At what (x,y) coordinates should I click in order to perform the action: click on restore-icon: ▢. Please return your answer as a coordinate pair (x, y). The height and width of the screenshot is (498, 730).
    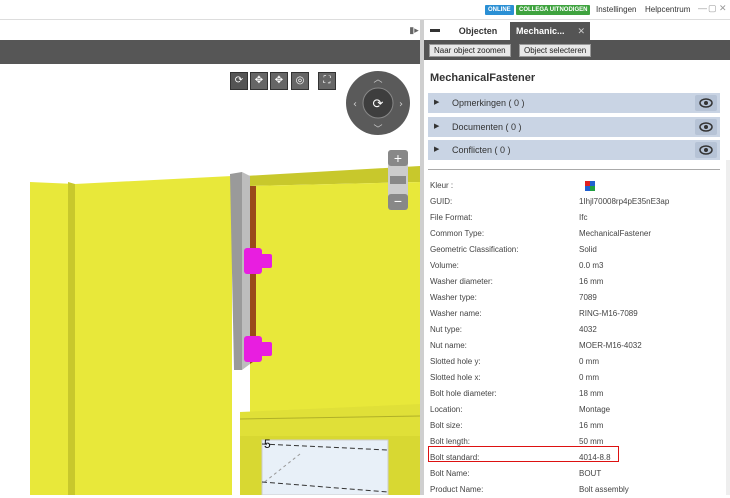
    Looking at the image, I should click on (712, 8).